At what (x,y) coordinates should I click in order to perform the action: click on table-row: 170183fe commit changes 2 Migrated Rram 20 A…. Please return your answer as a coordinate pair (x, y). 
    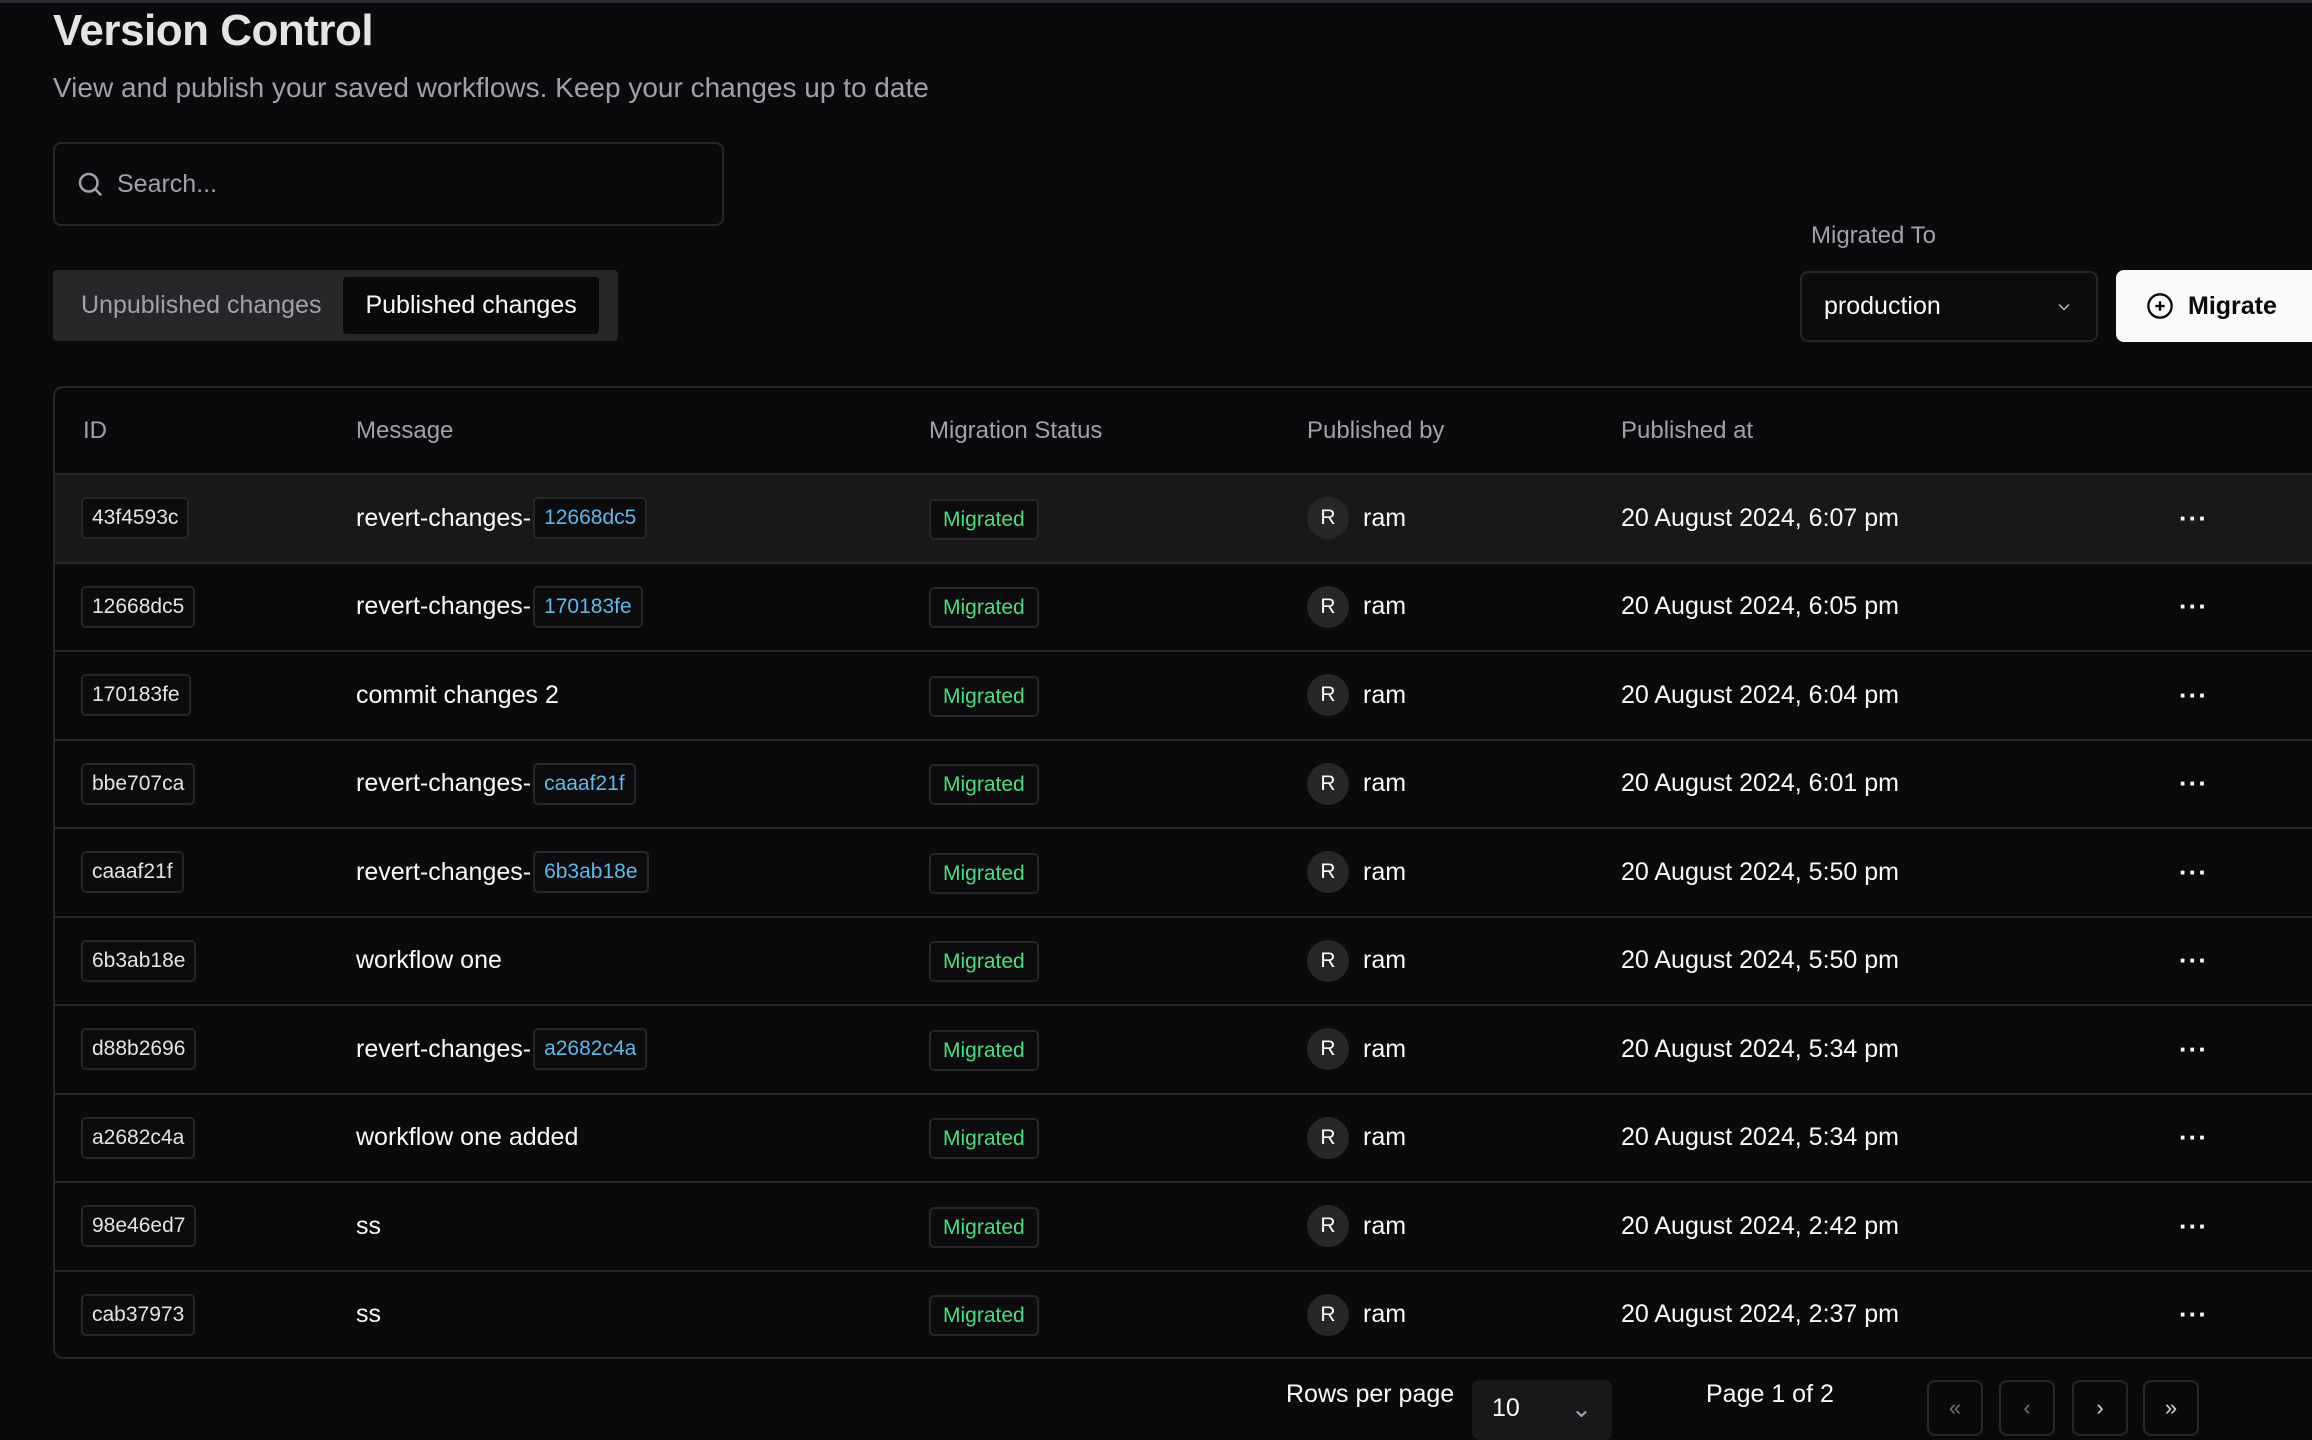
    Looking at the image, I should click on (1183, 696).